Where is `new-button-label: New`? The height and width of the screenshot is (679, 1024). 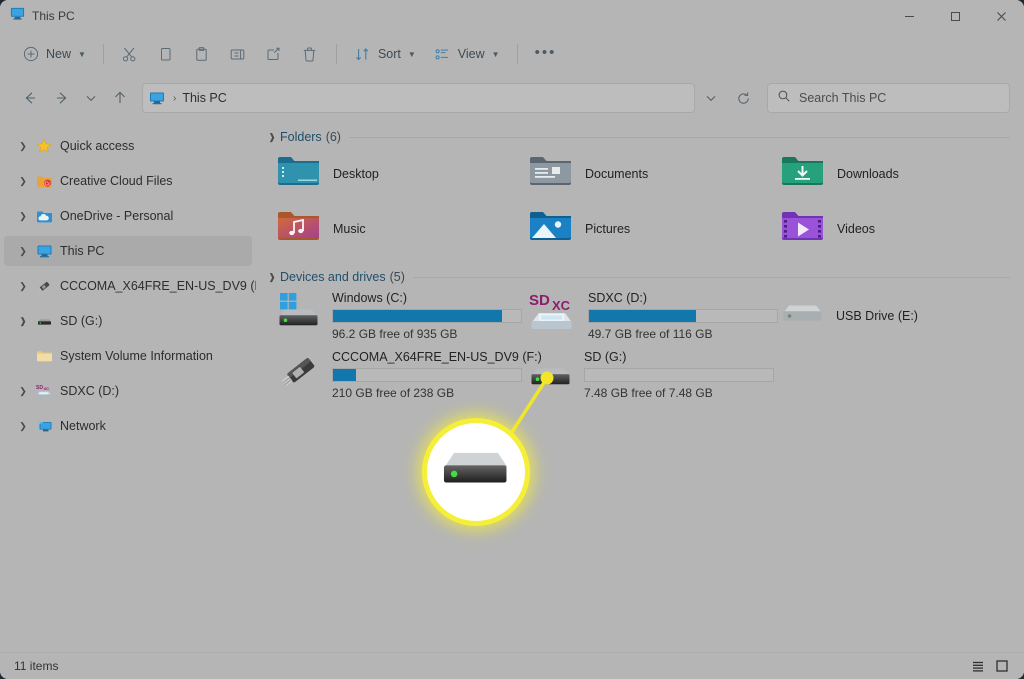 new-button-label: New is located at coordinates (59, 54).